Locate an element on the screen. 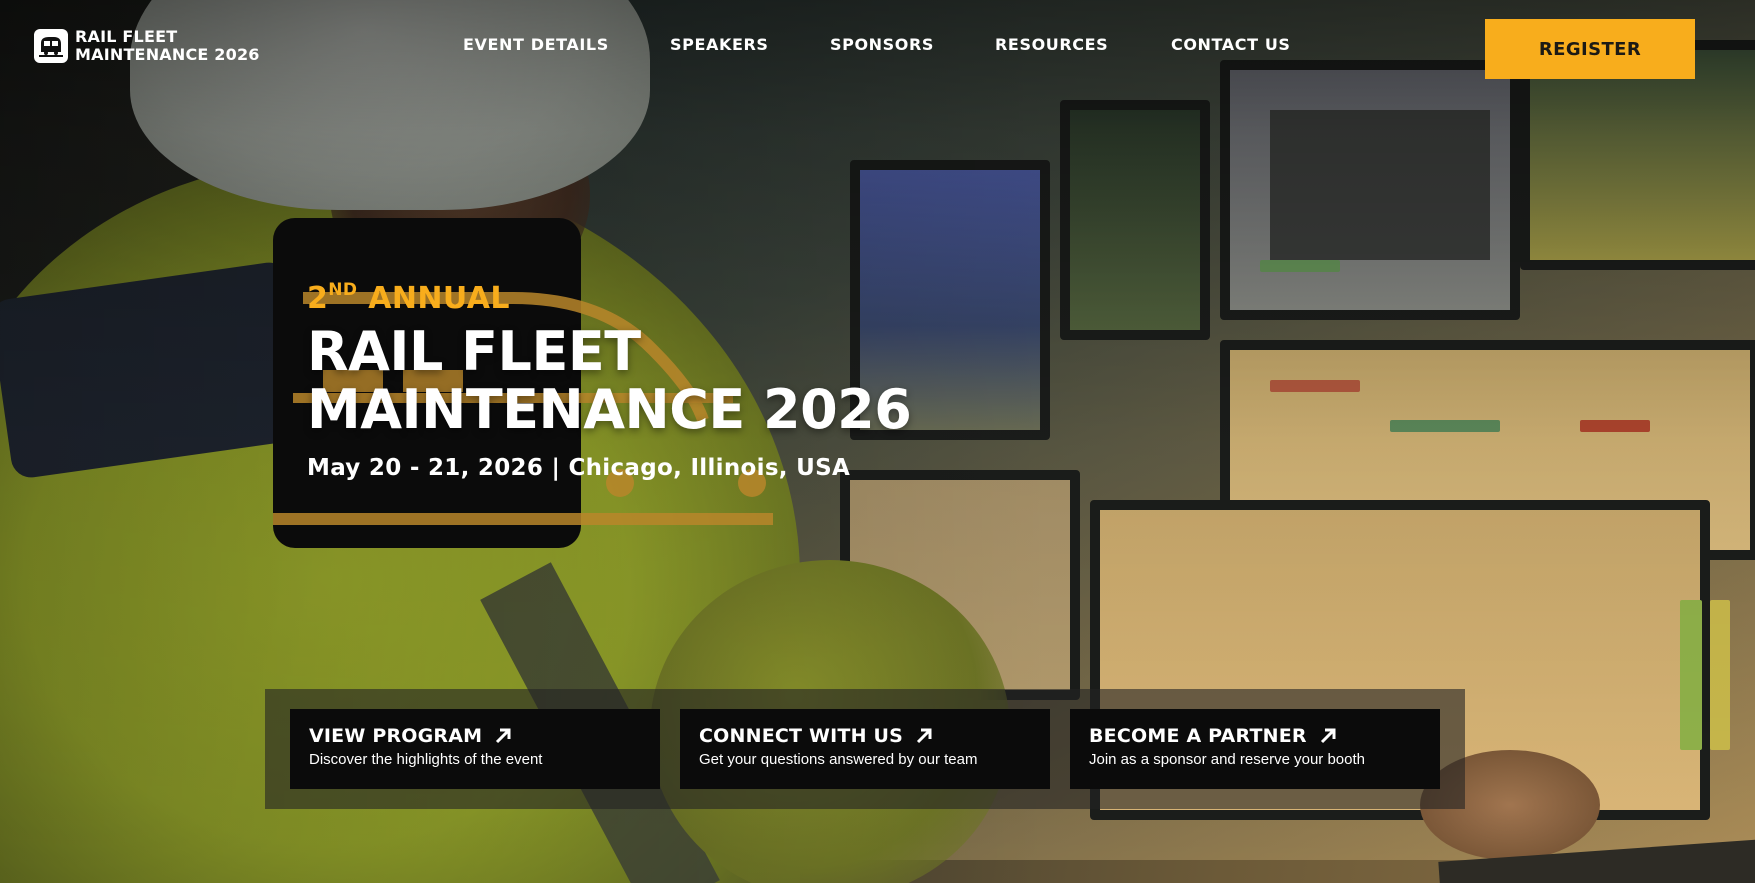  register-button: REGISTER is located at coordinates (1590, 49).